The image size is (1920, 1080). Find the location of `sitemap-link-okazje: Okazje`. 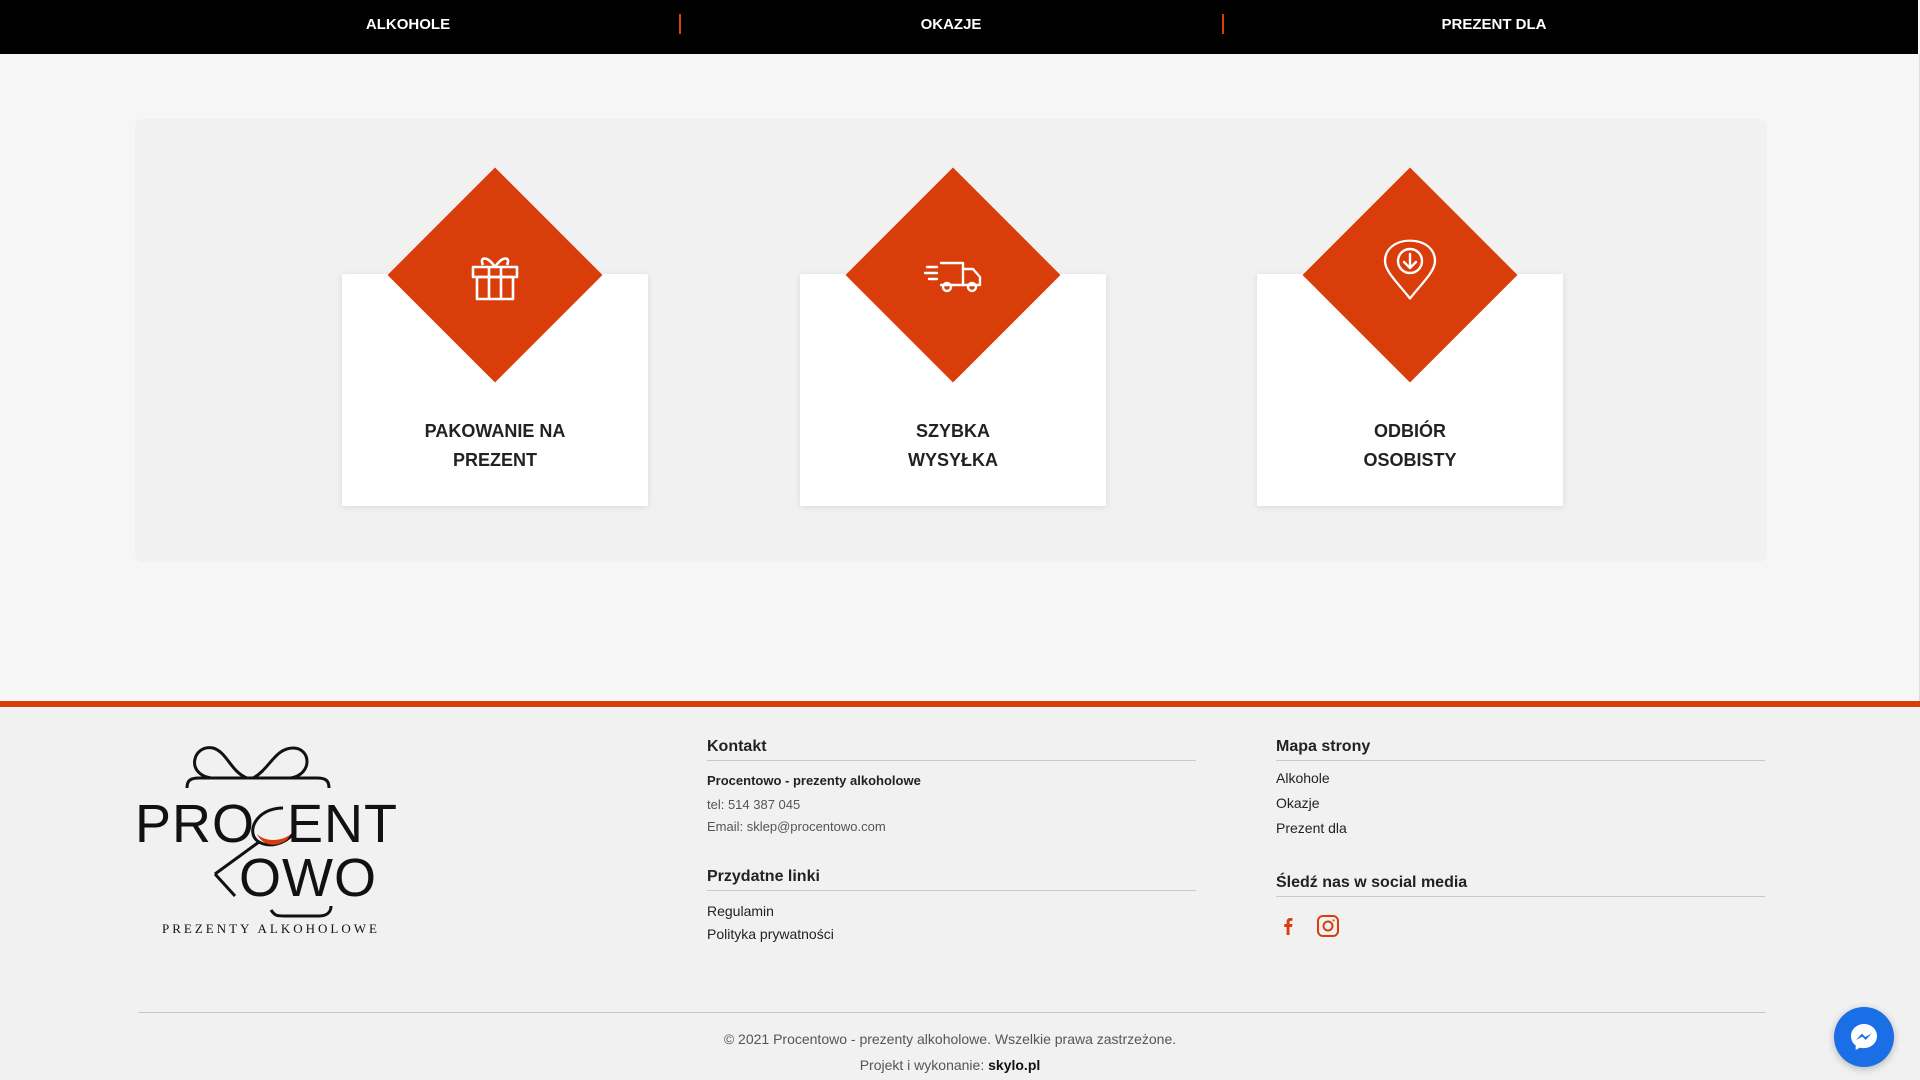

sitemap-link-okazje: Okazje is located at coordinates (1298, 803).